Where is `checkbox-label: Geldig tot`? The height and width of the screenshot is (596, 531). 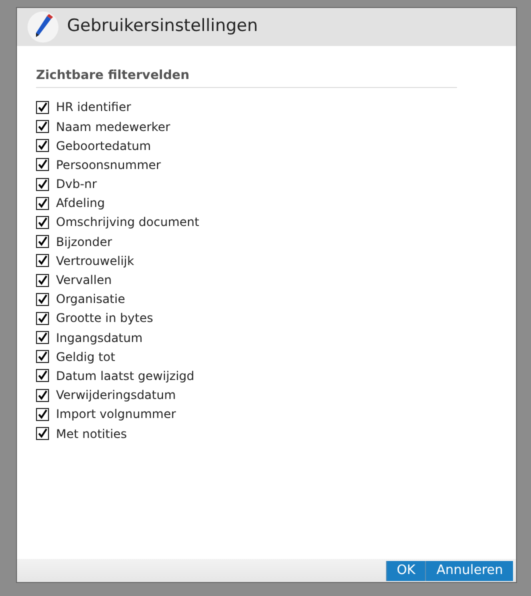
checkbox-label: Geldig tot is located at coordinates (86, 357).